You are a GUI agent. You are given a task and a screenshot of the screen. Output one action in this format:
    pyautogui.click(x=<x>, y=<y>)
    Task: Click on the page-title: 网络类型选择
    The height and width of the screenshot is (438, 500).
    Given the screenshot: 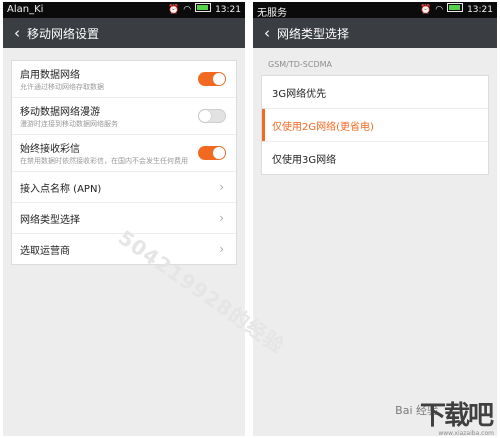 What is the action you would take?
    pyautogui.click(x=313, y=33)
    